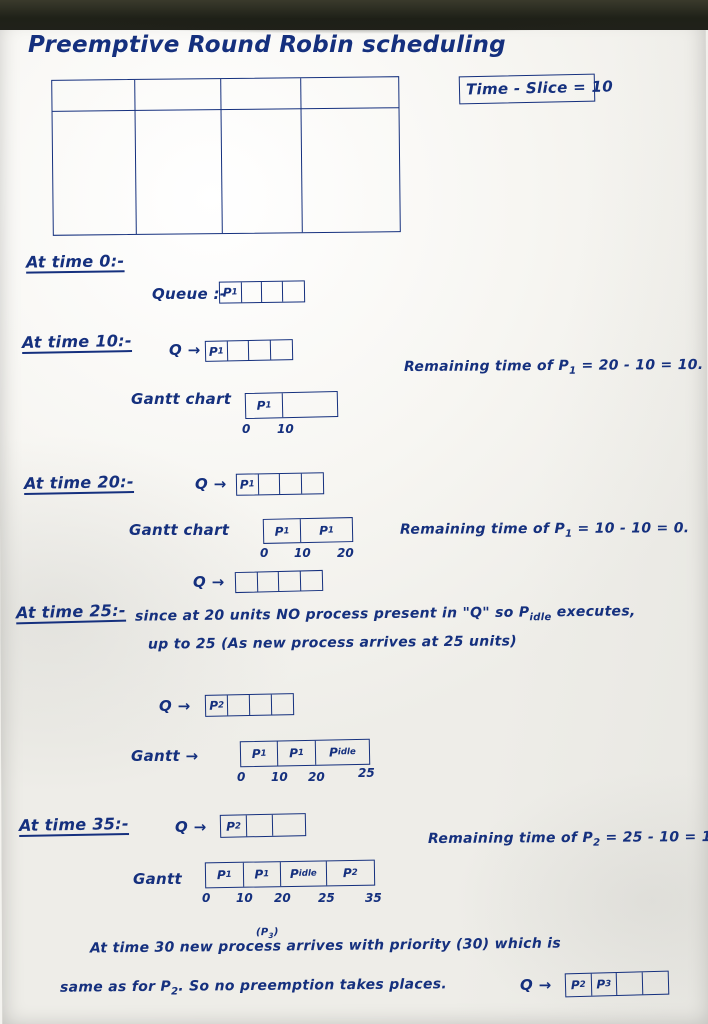 This screenshot has height=1024, width=708. Describe the element at coordinates (157, 879) in the screenshot. I see `gantt-label-t35: Gantt` at that location.